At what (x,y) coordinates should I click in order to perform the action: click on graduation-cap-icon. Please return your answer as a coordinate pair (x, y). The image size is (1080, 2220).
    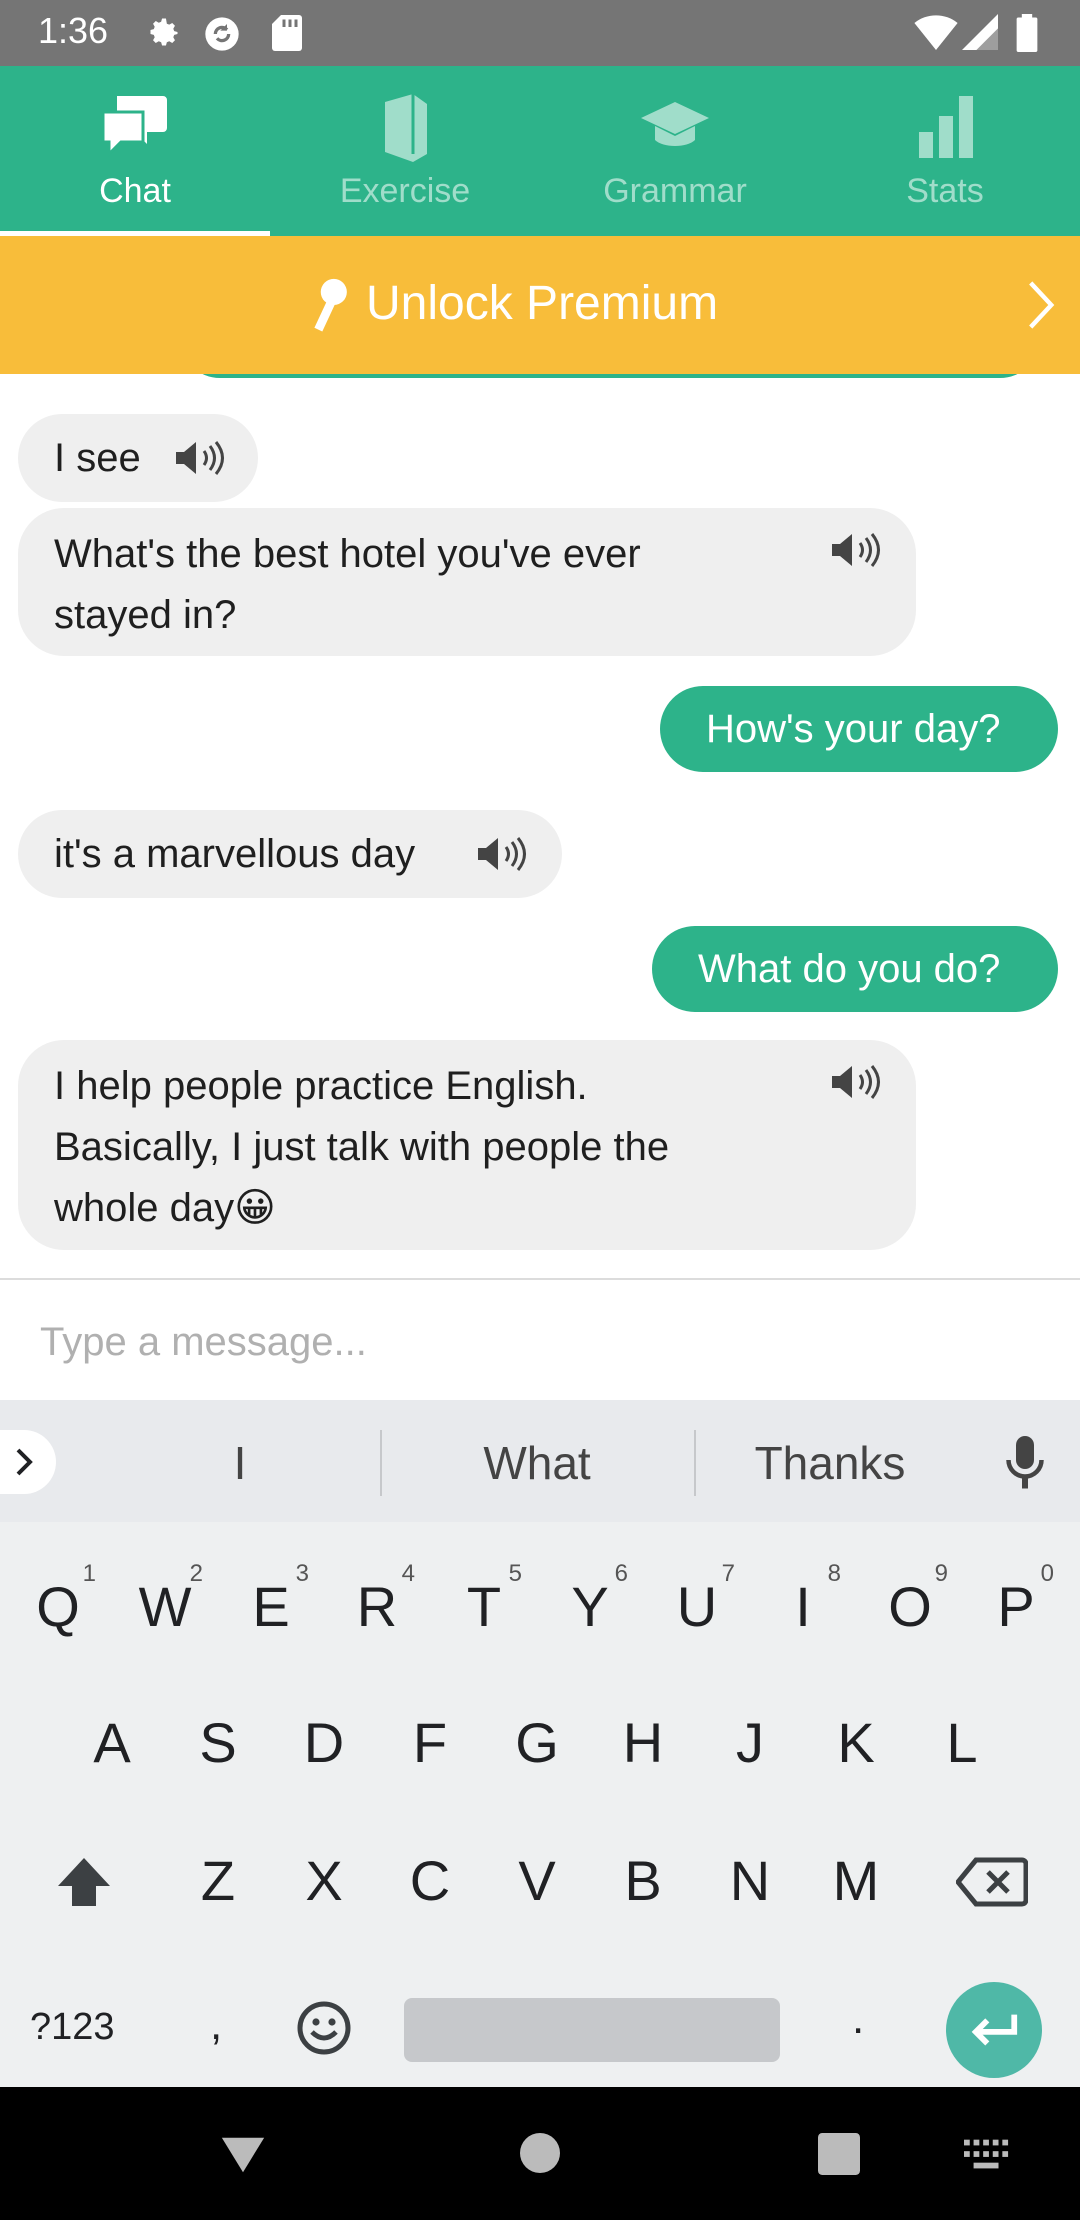
    Looking at the image, I should click on (675, 124).